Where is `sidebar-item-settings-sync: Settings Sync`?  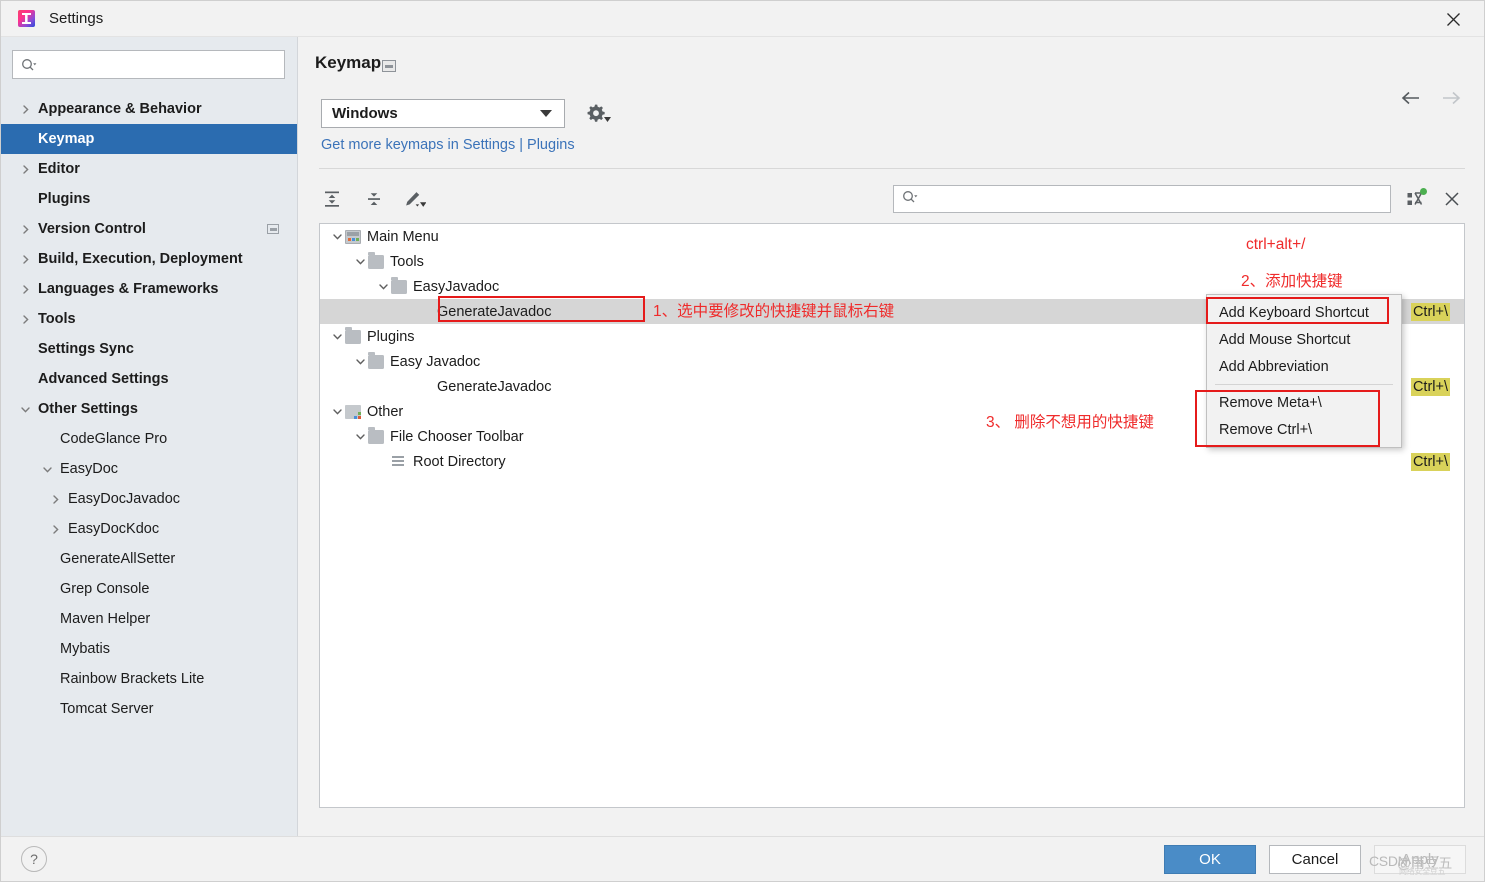 sidebar-item-settings-sync: Settings Sync is located at coordinates (149, 349).